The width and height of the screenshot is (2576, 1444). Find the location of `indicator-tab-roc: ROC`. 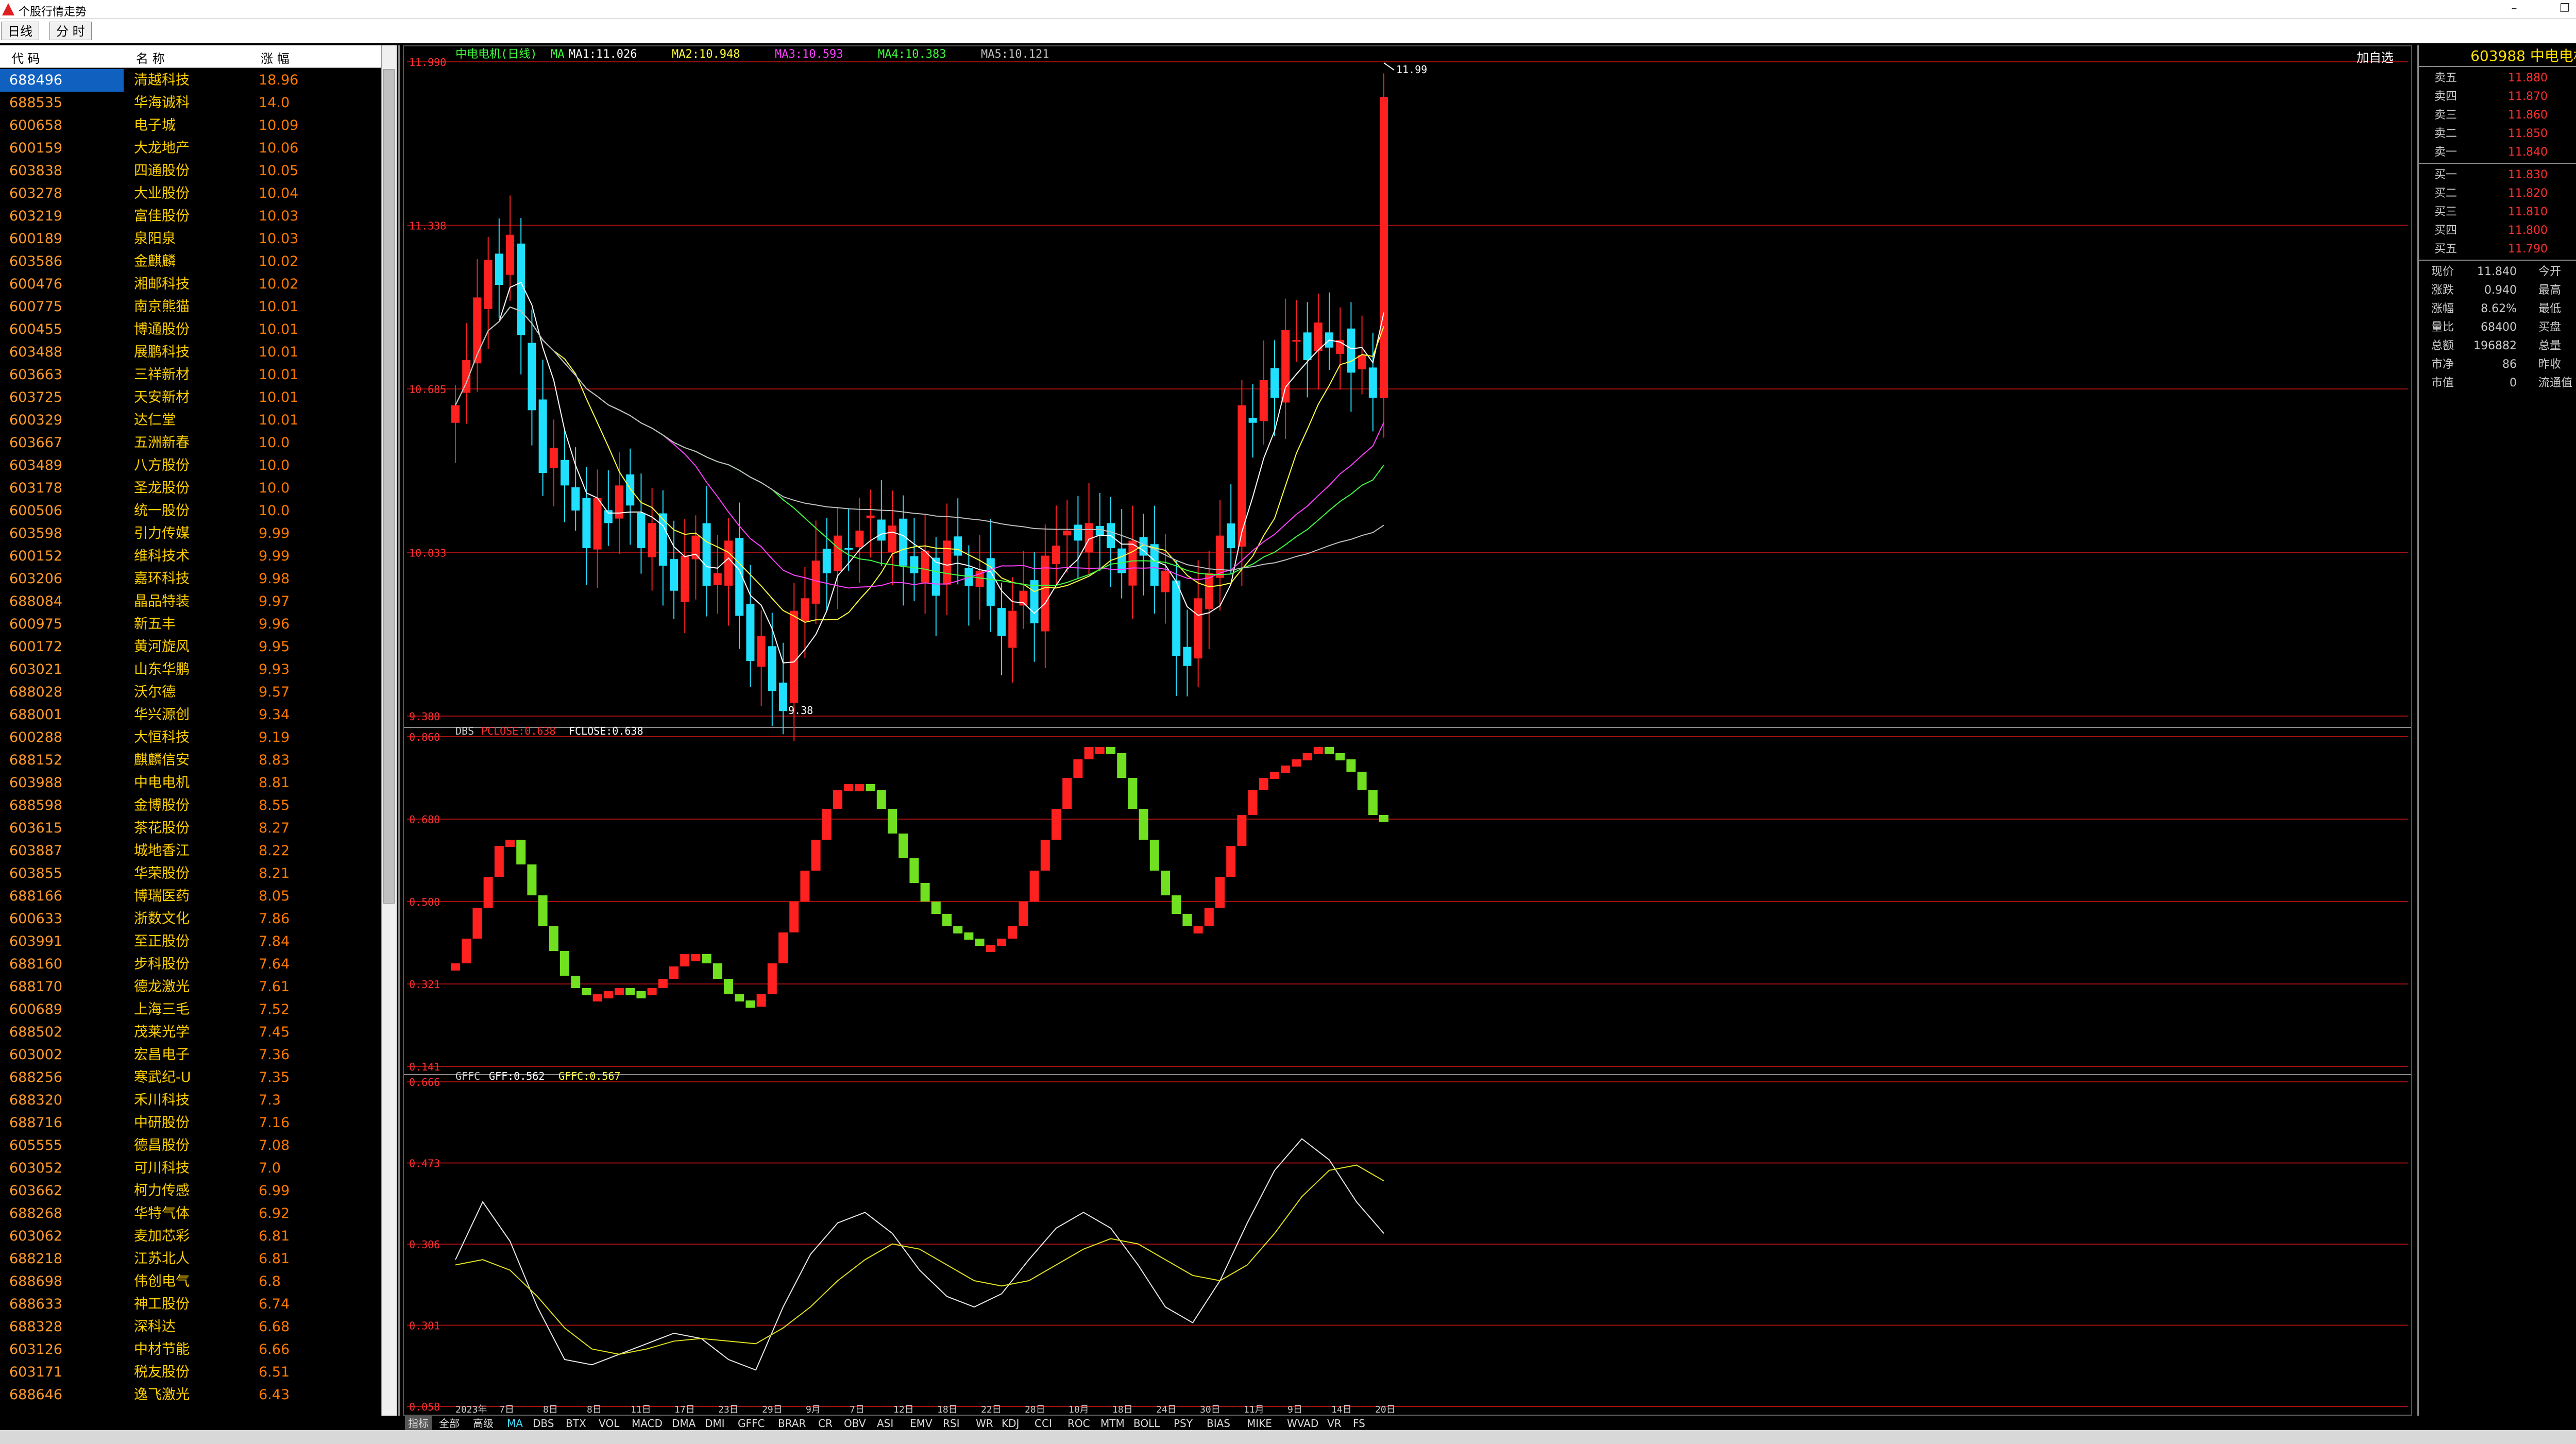

indicator-tab-roc: ROC is located at coordinates (1078, 1423).